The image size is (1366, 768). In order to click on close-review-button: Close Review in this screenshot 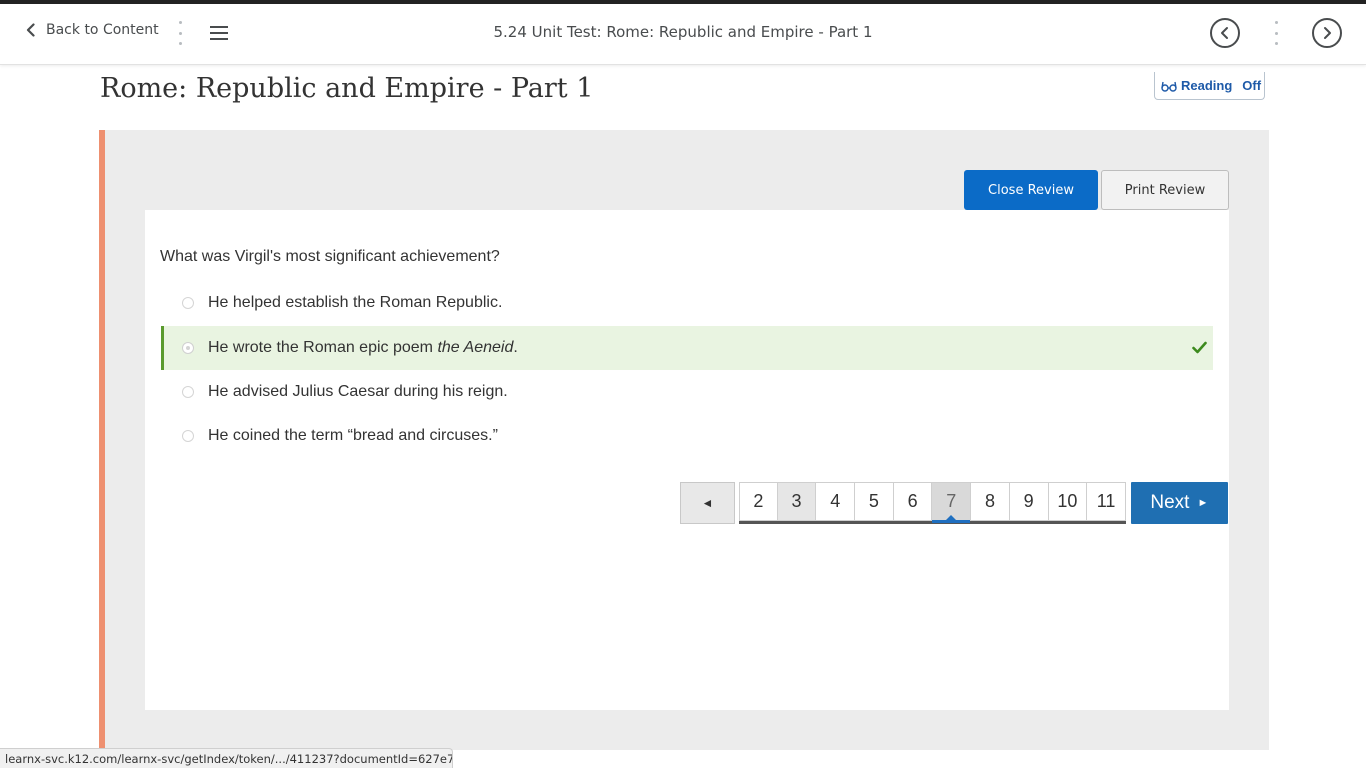, I will do `click(1031, 190)`.